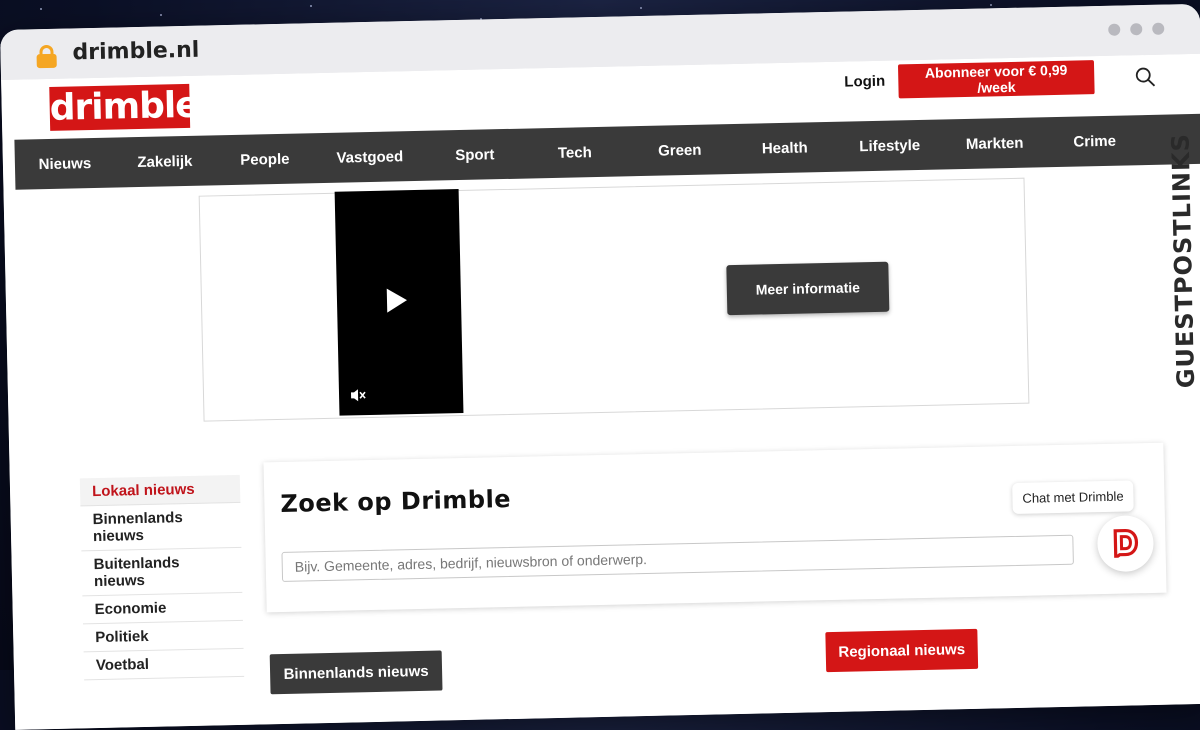 This screenshot has height=730, width=1200. Describe the element at coordinates (163, 636) in the screenshot. I see `sidebar-item-politiek: Politiek` at that location.